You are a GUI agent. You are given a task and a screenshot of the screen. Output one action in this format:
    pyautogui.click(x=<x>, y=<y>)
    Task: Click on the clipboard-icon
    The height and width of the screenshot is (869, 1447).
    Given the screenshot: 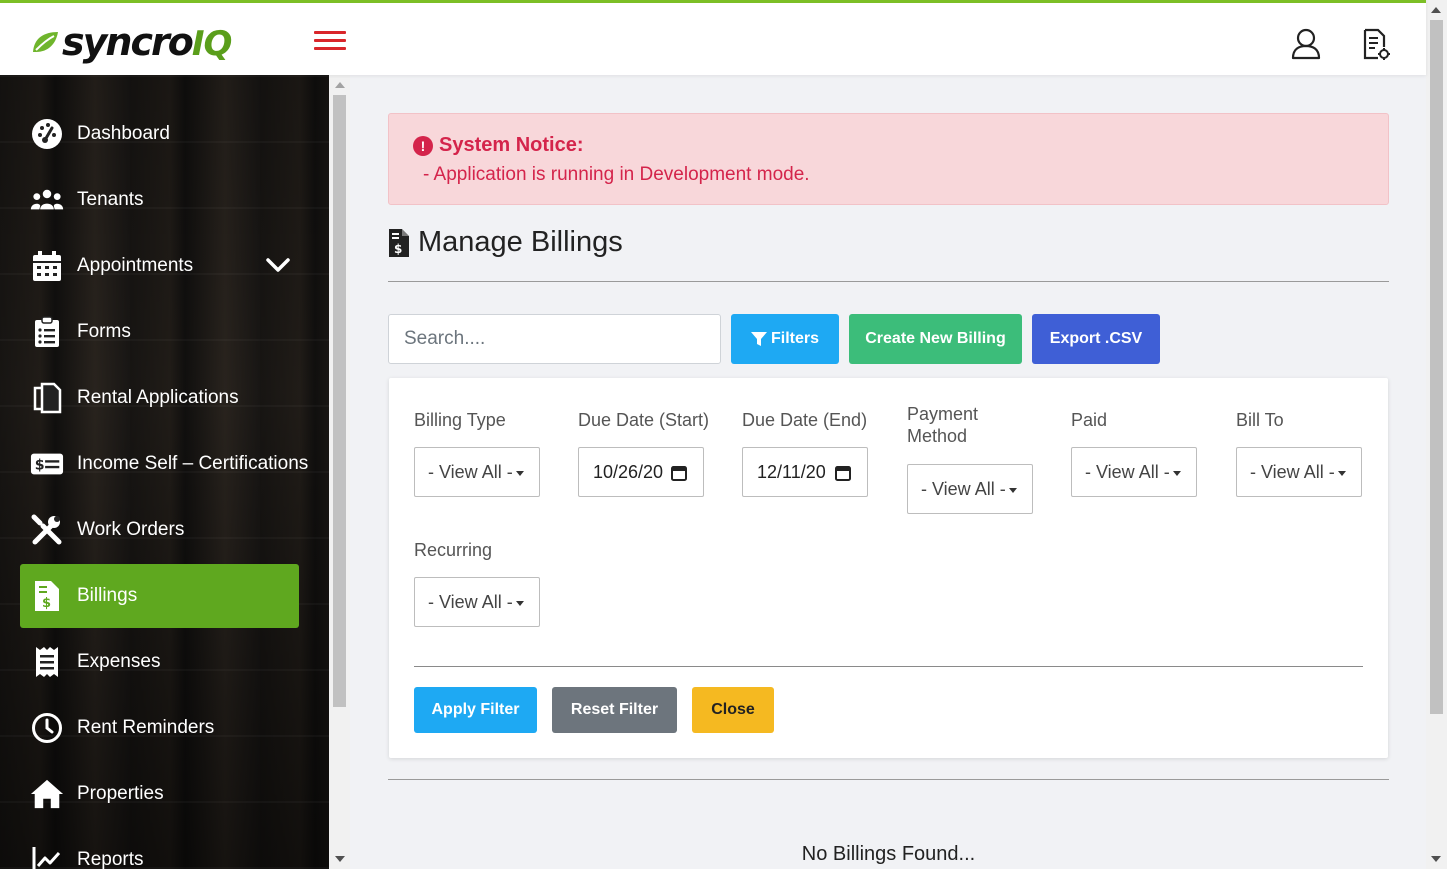 What is the action you would take?
    pyautogui.click(x=47, y=332)
    